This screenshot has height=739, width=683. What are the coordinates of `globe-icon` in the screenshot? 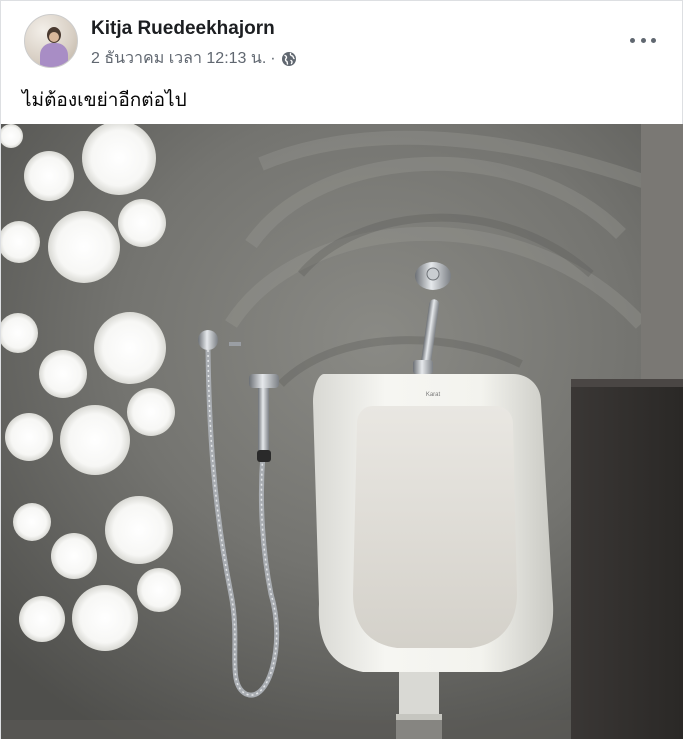 It's located at (289, 59).